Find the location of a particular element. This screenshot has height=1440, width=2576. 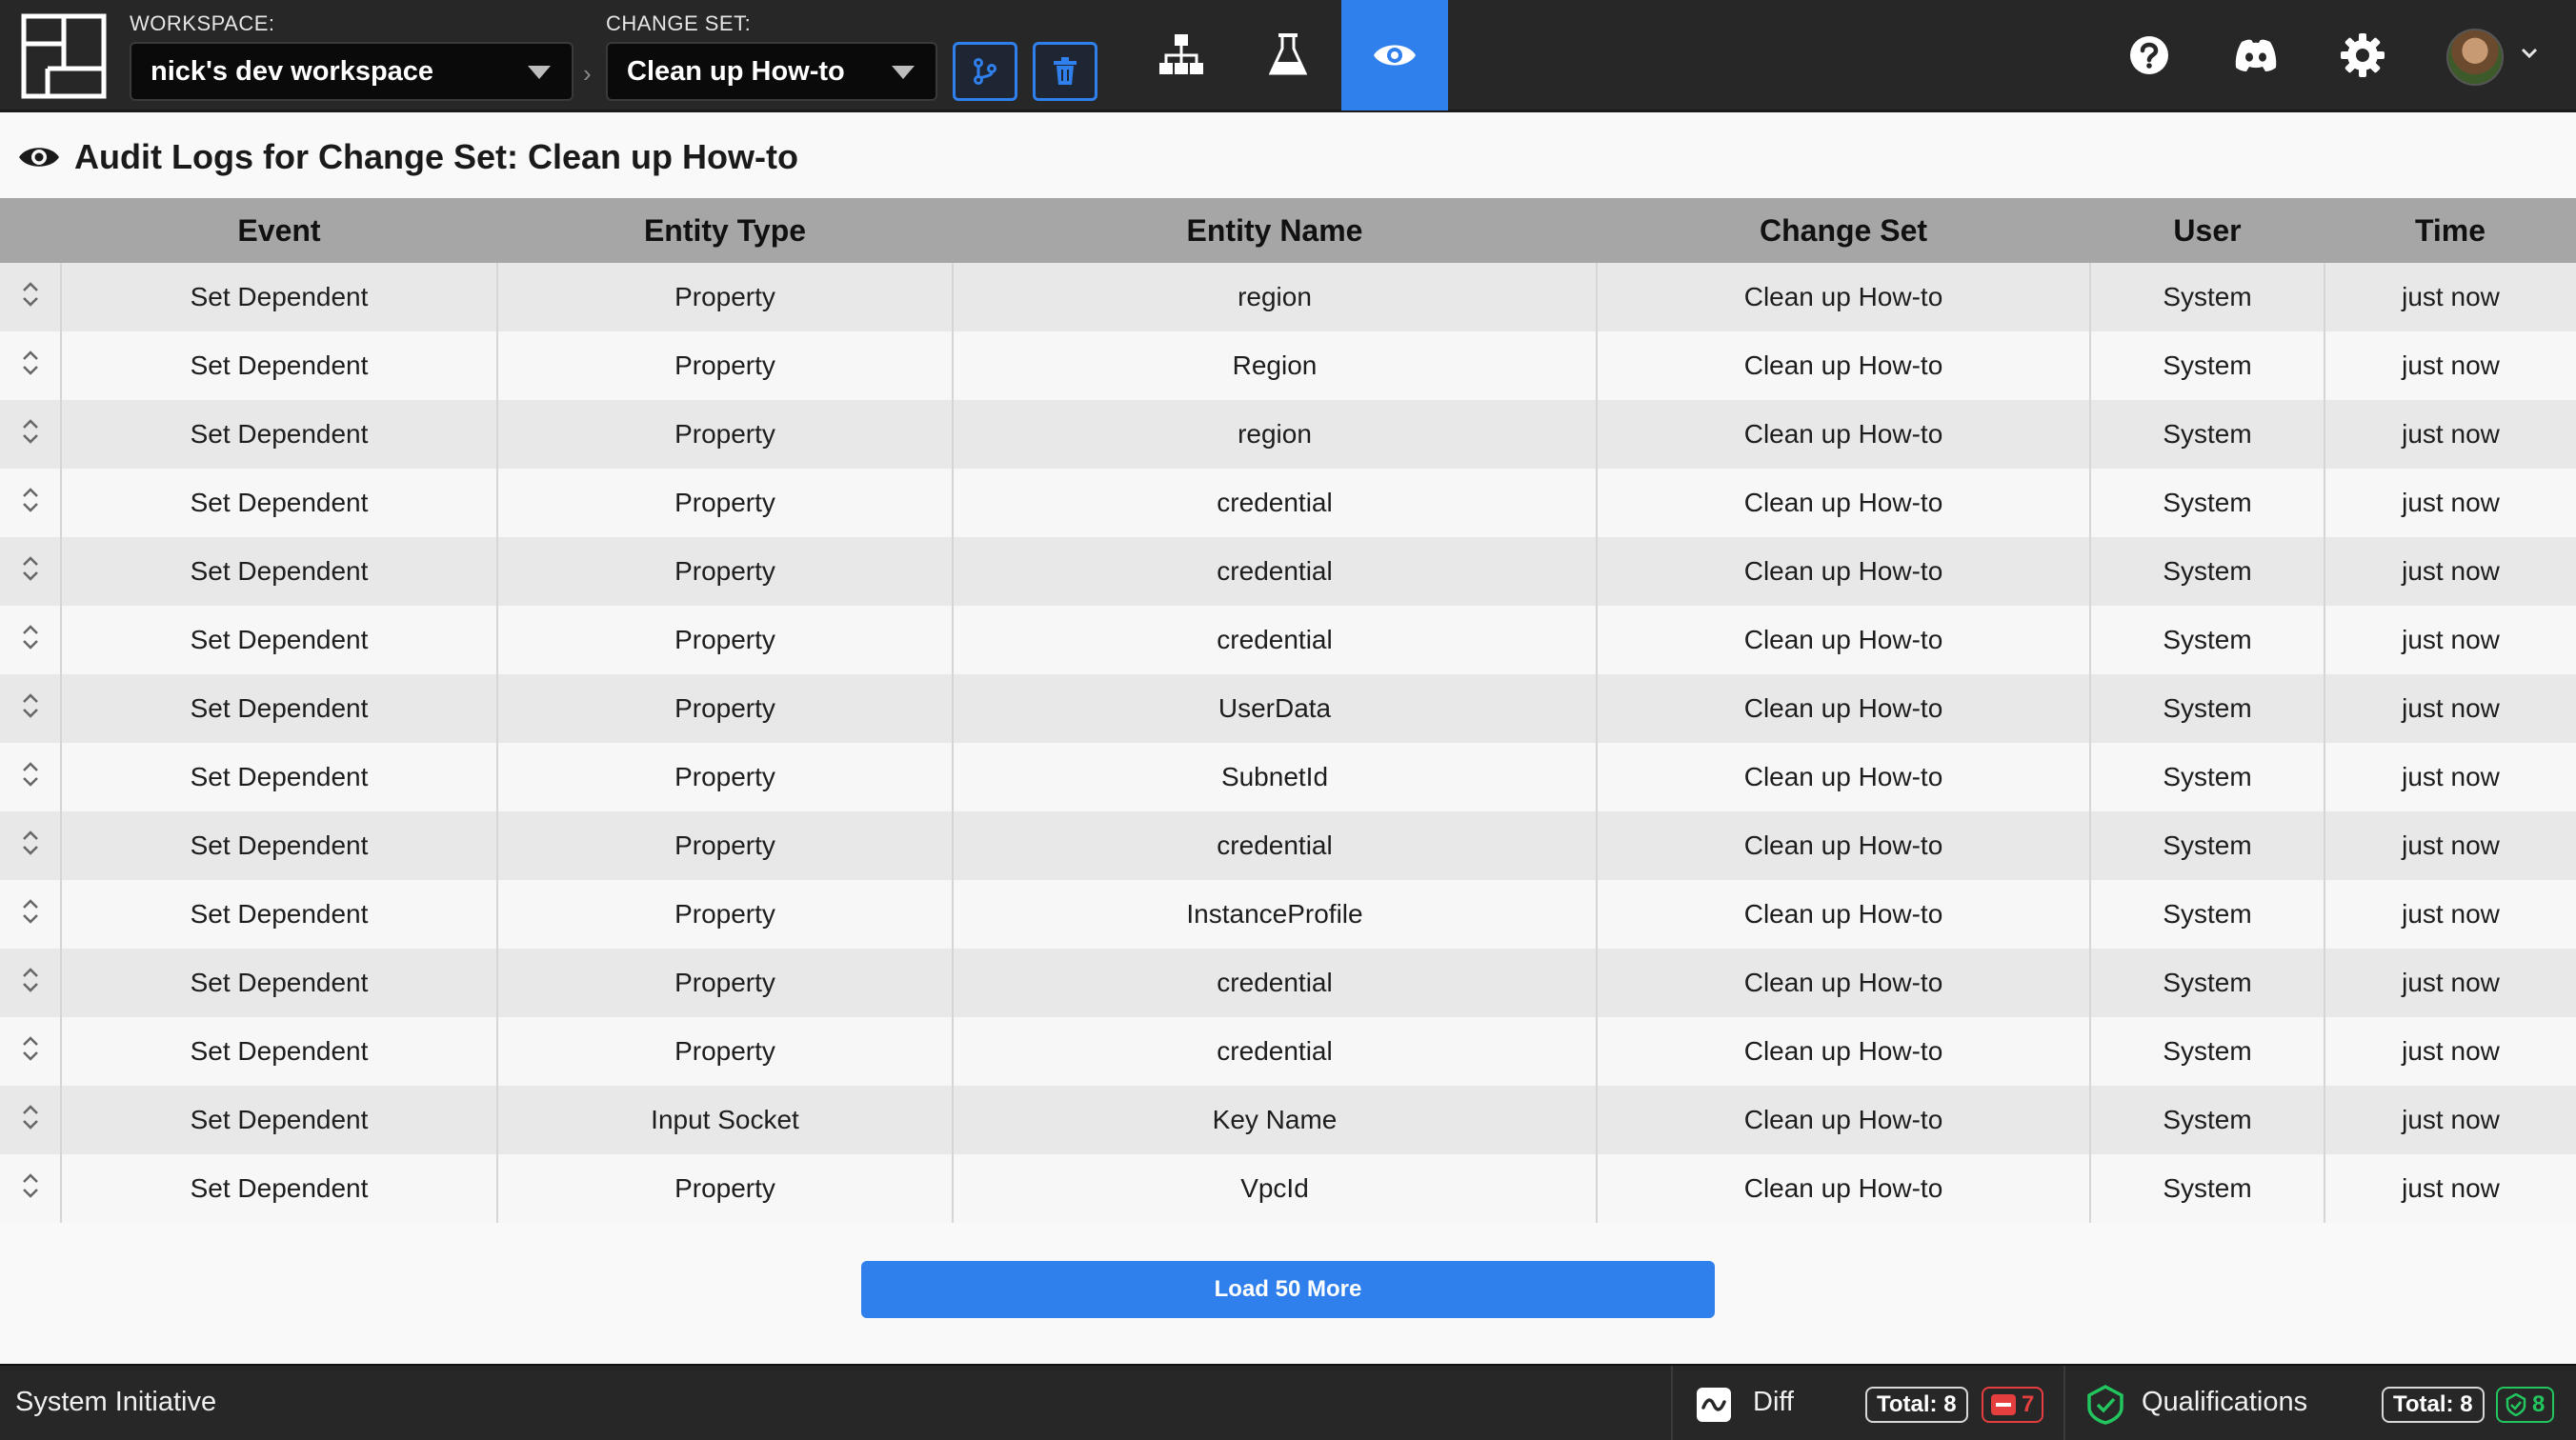

abandon-changeset-button is located at coordinates (1065, 71).